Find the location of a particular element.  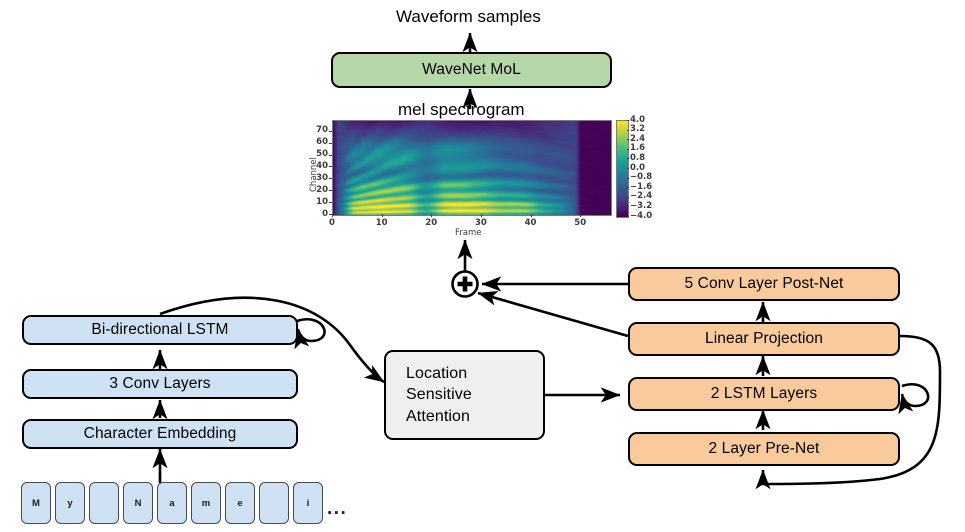

colorbar-tick-label: 0.8 is located at coordinates (638, 157).